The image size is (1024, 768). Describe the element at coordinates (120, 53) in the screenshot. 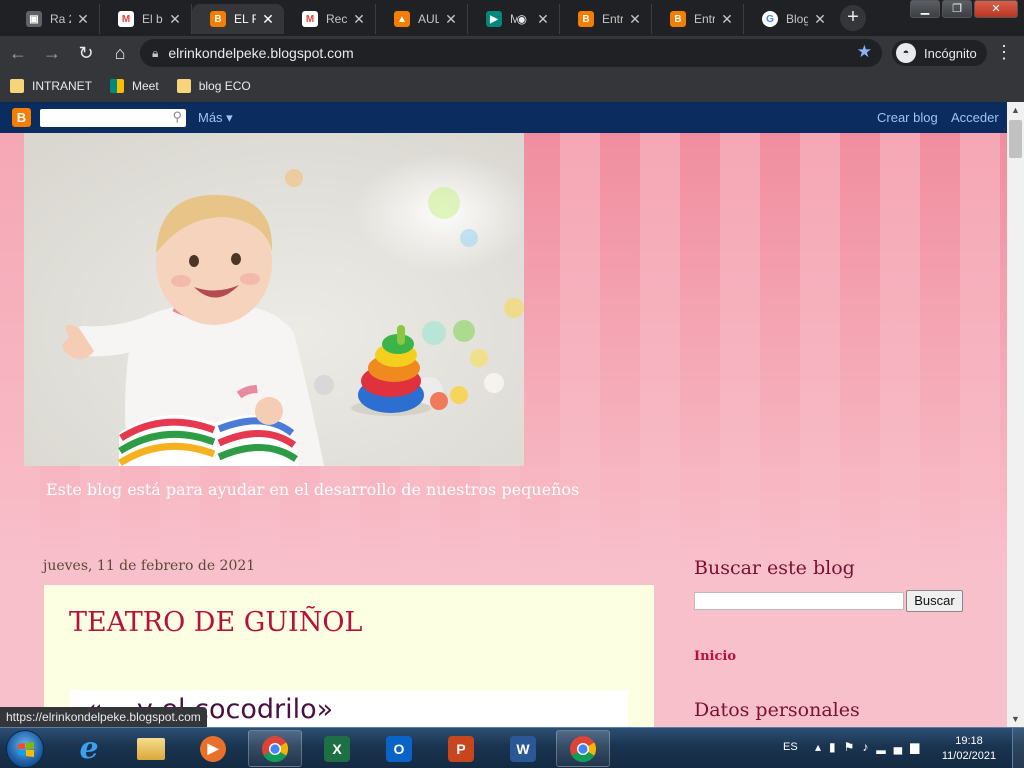

I see `home-button: ⌂` at that location.